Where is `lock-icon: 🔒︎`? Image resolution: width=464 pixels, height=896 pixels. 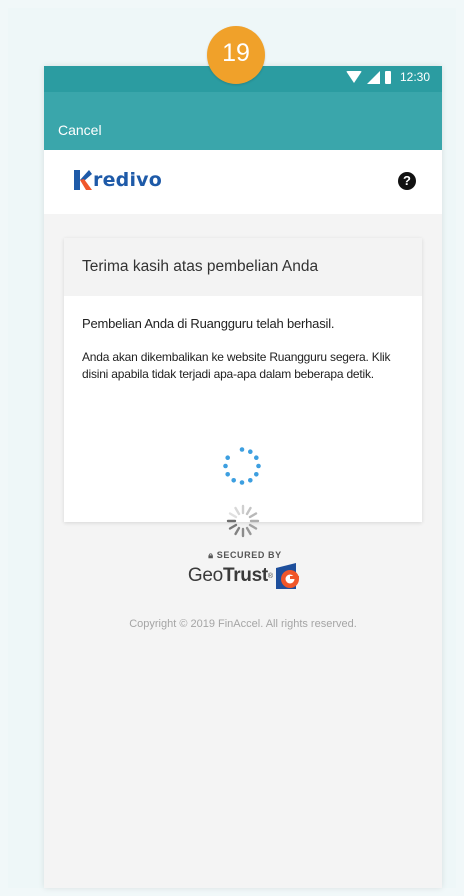
lock-icon: 🔒︎ is located at coordinates (211, 555).